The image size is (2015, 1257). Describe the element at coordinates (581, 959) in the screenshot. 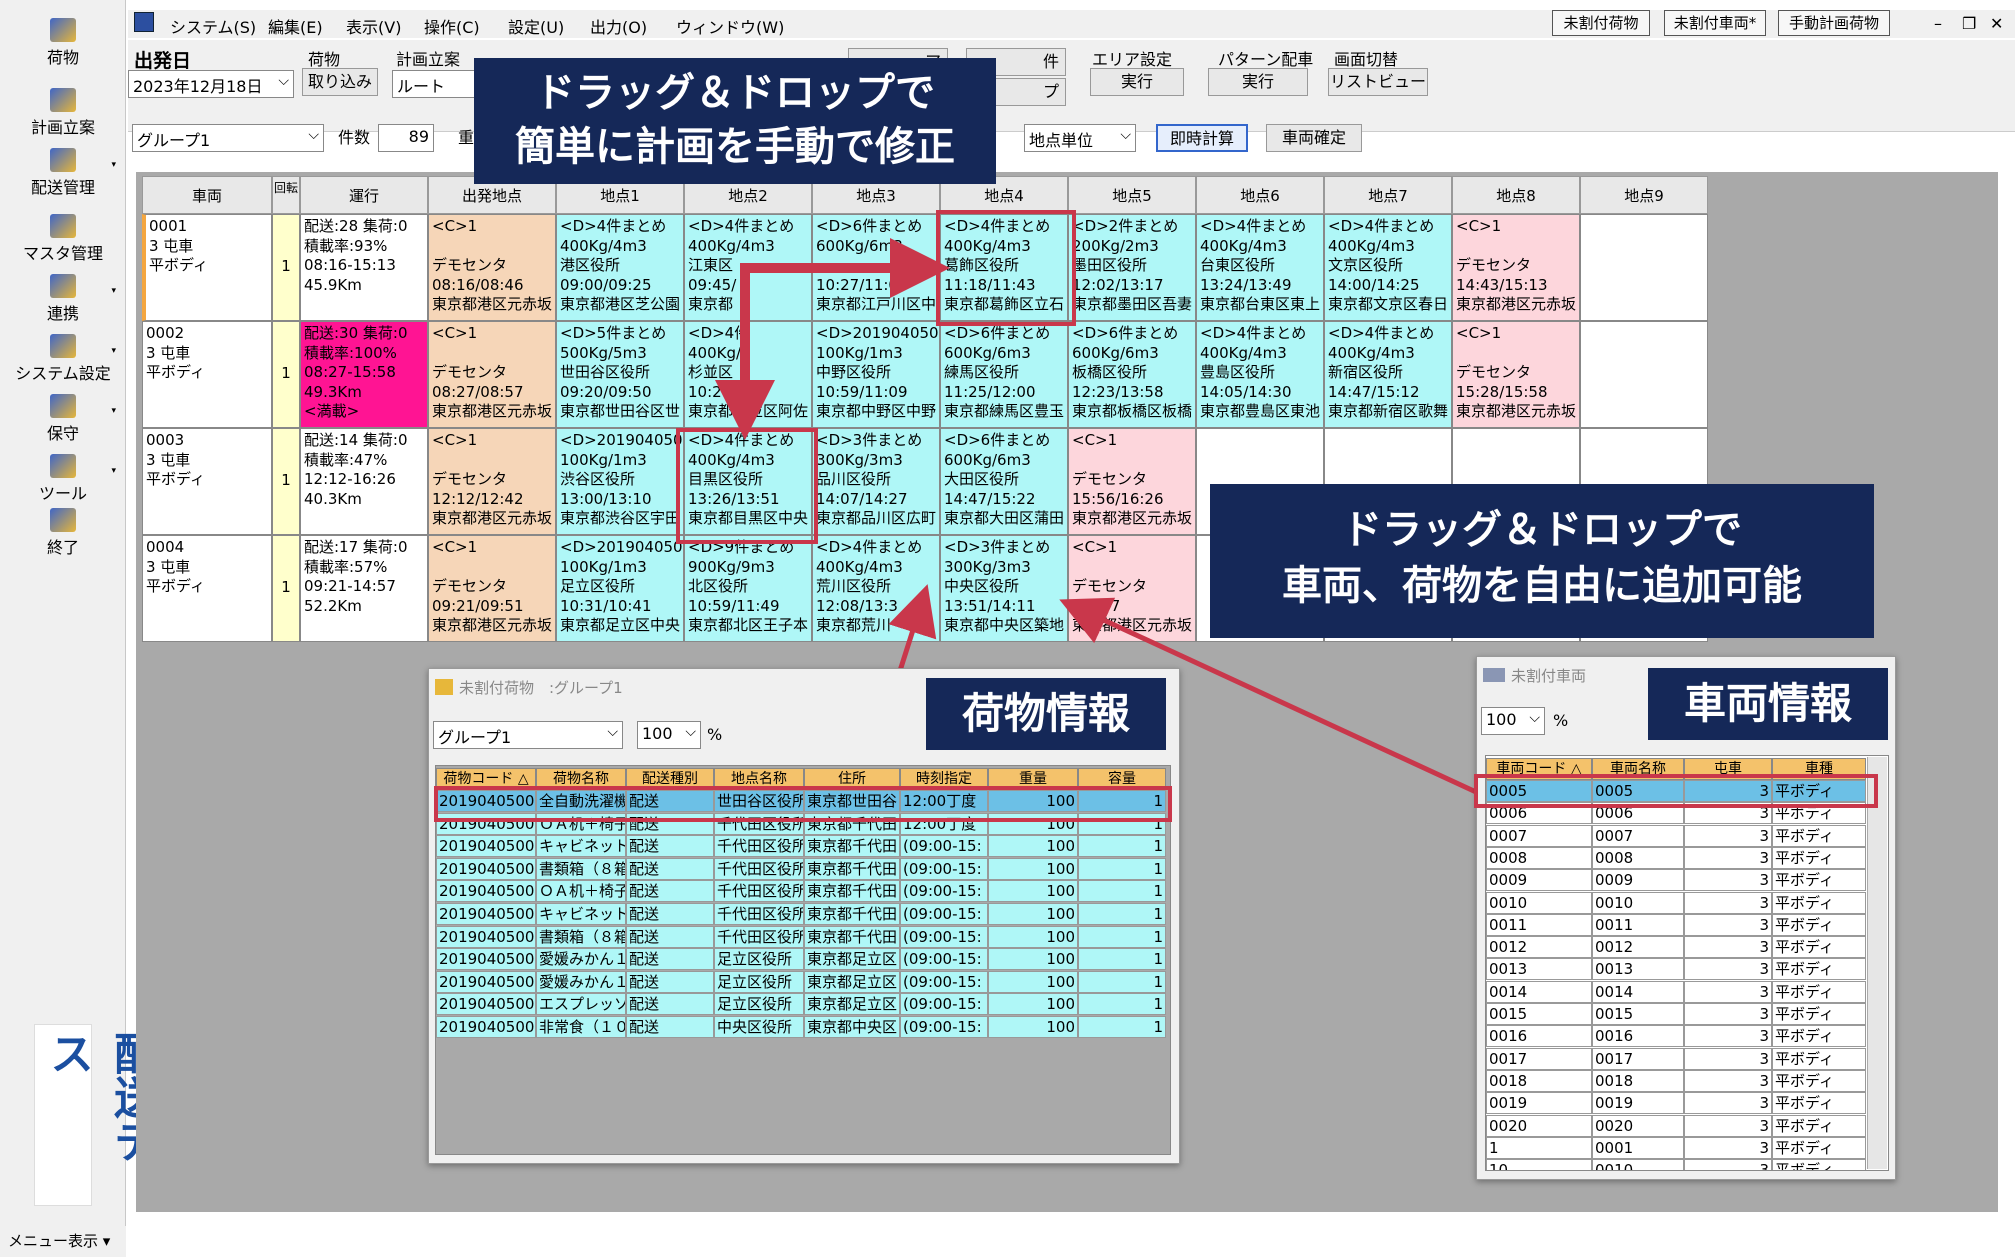

I see `cargo-cell: 愛媛みかん１` at that location.